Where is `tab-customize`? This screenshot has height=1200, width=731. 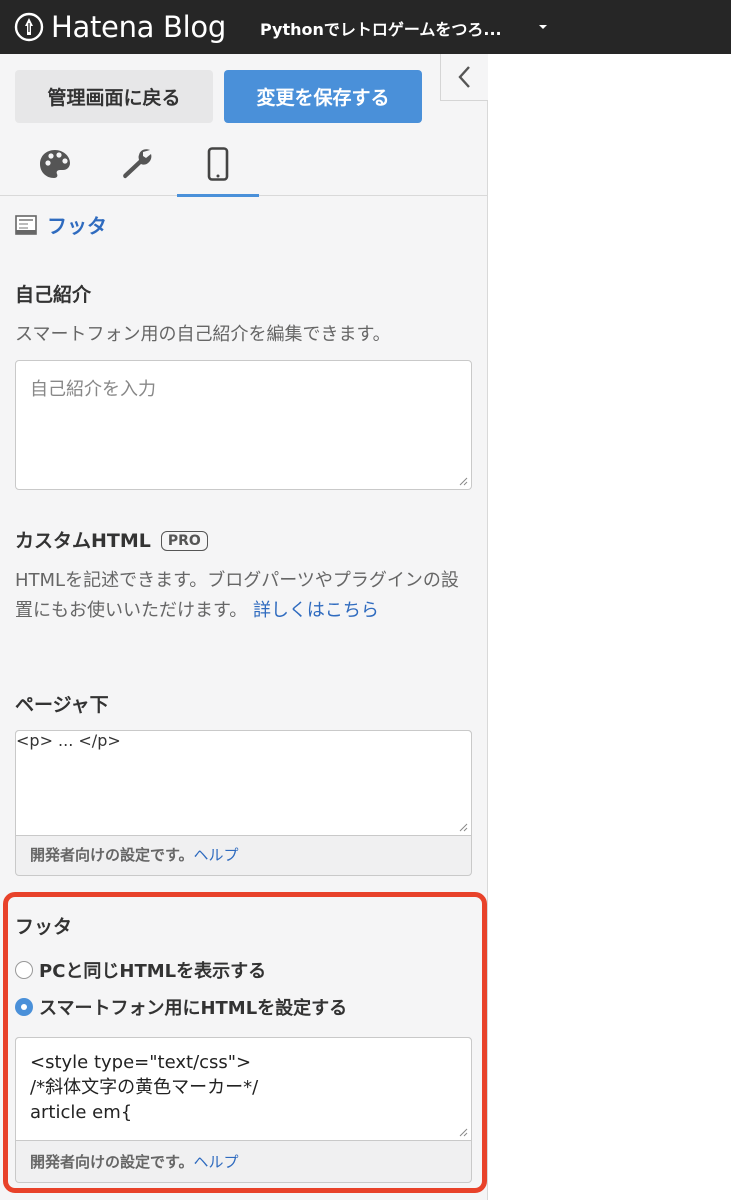 tab-customize is located at coordinates (137, 164).